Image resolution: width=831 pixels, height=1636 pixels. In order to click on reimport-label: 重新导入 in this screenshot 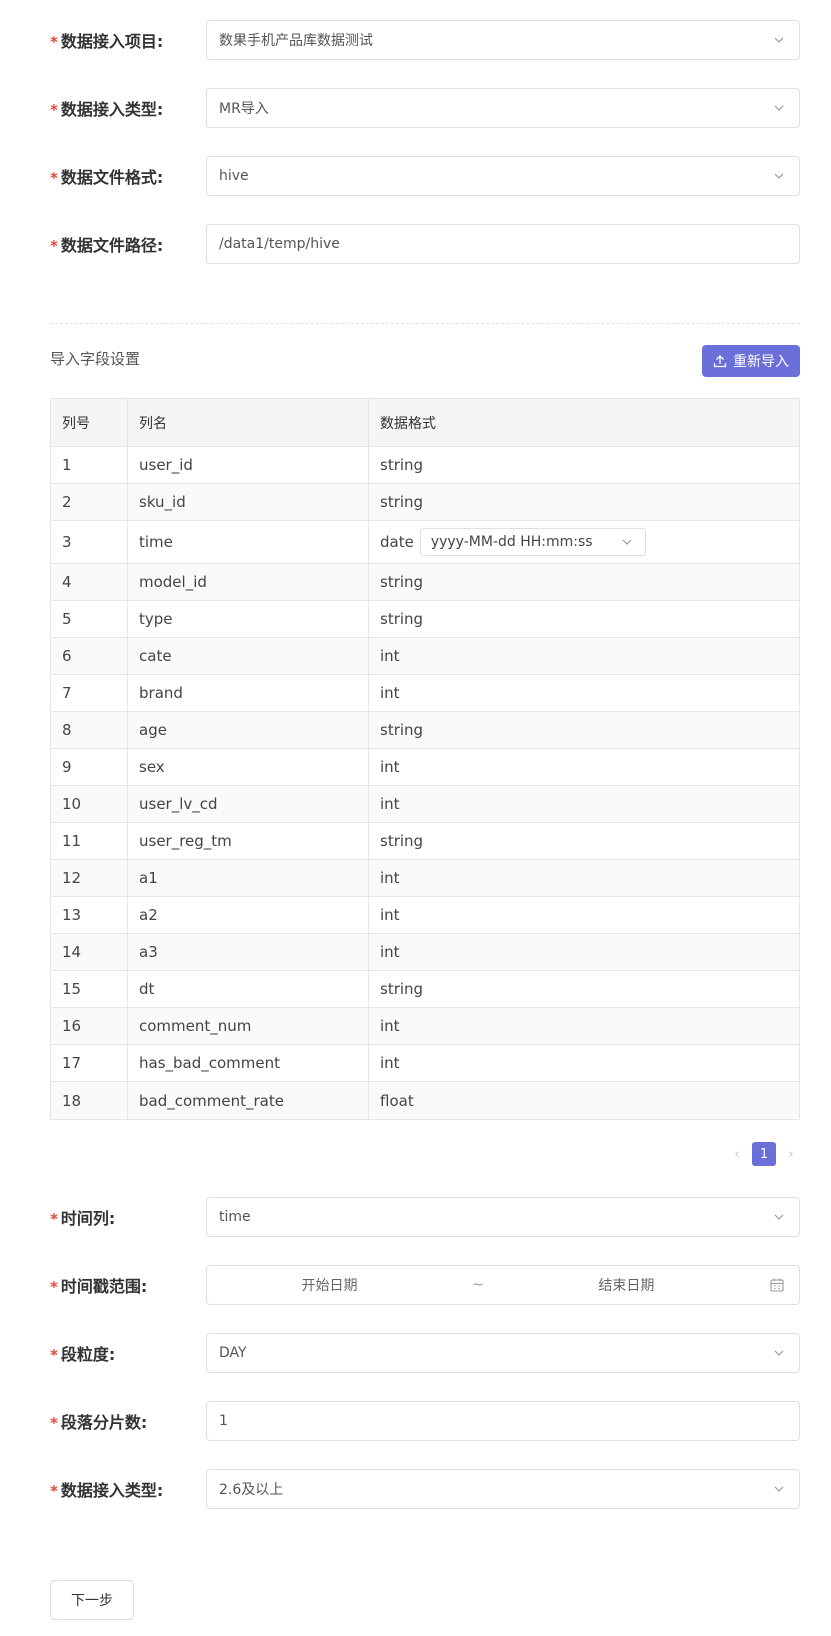, I will do `click(761, 362)`.